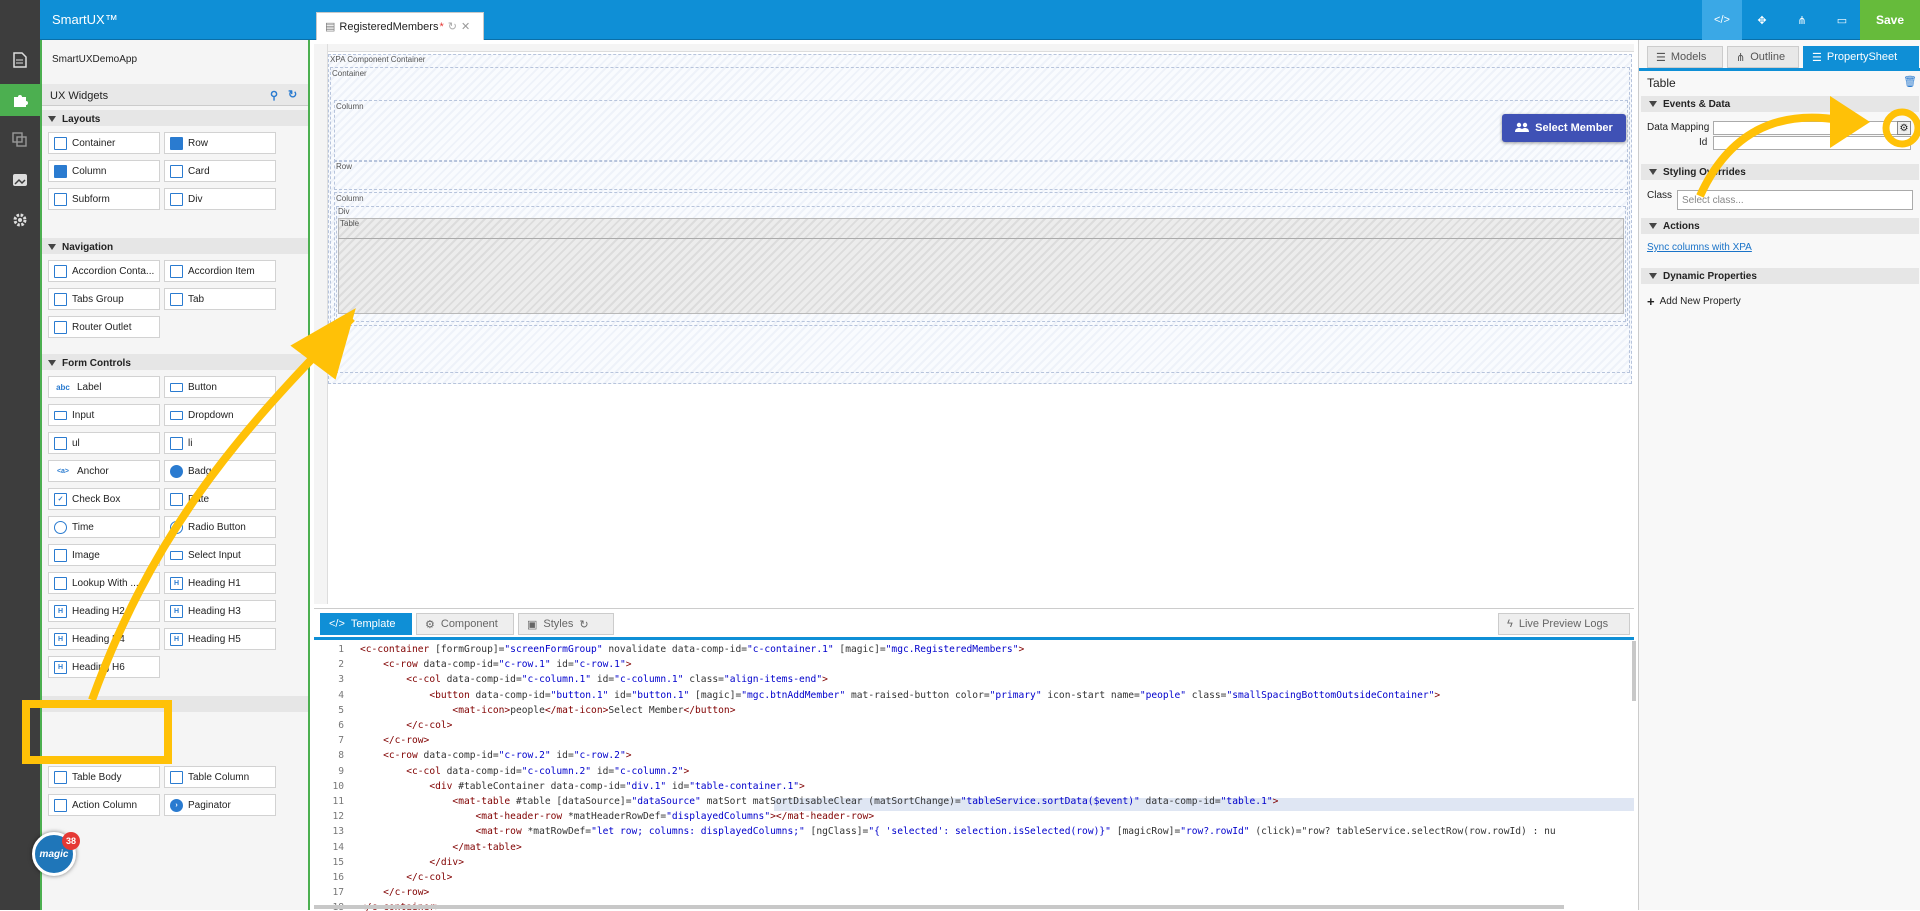 The image size is (1920, 911). I want to click on tab-label: Template, so click(373, 624).